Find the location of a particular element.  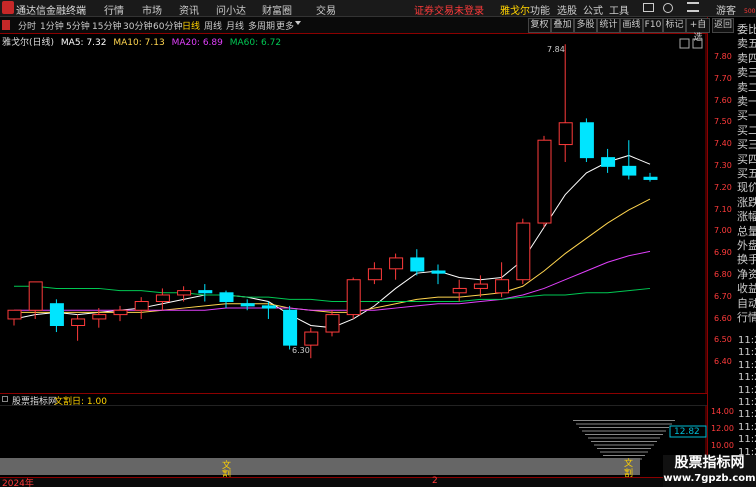

chart-settings-icon is located at coordinates (684, 43).